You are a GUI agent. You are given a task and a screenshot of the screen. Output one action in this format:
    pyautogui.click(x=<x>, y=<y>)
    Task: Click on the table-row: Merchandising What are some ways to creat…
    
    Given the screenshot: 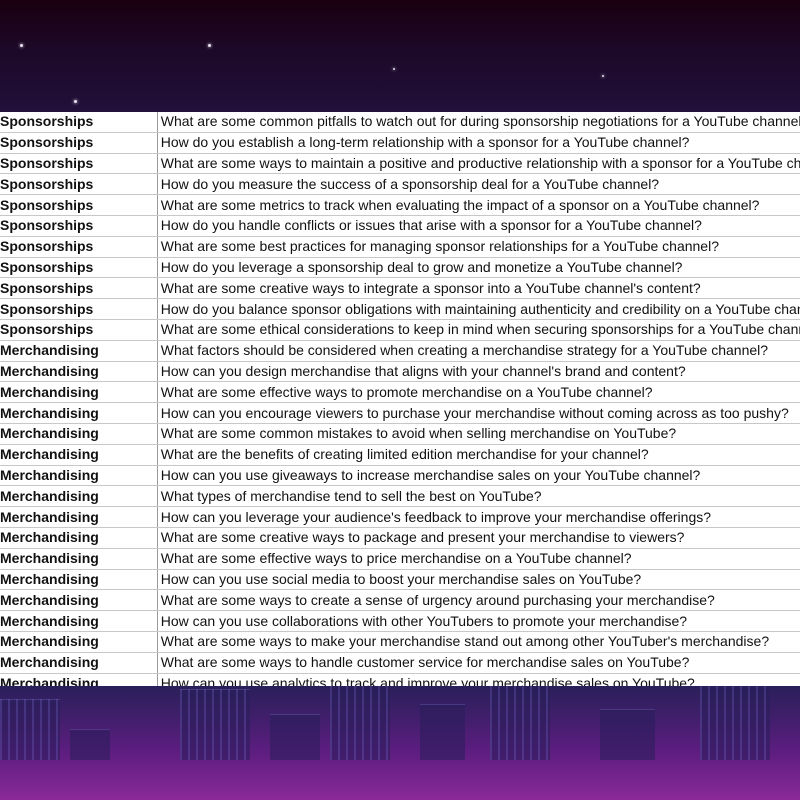 What is the action you would take?
    pyautogui.click(x=400, y=600)
    